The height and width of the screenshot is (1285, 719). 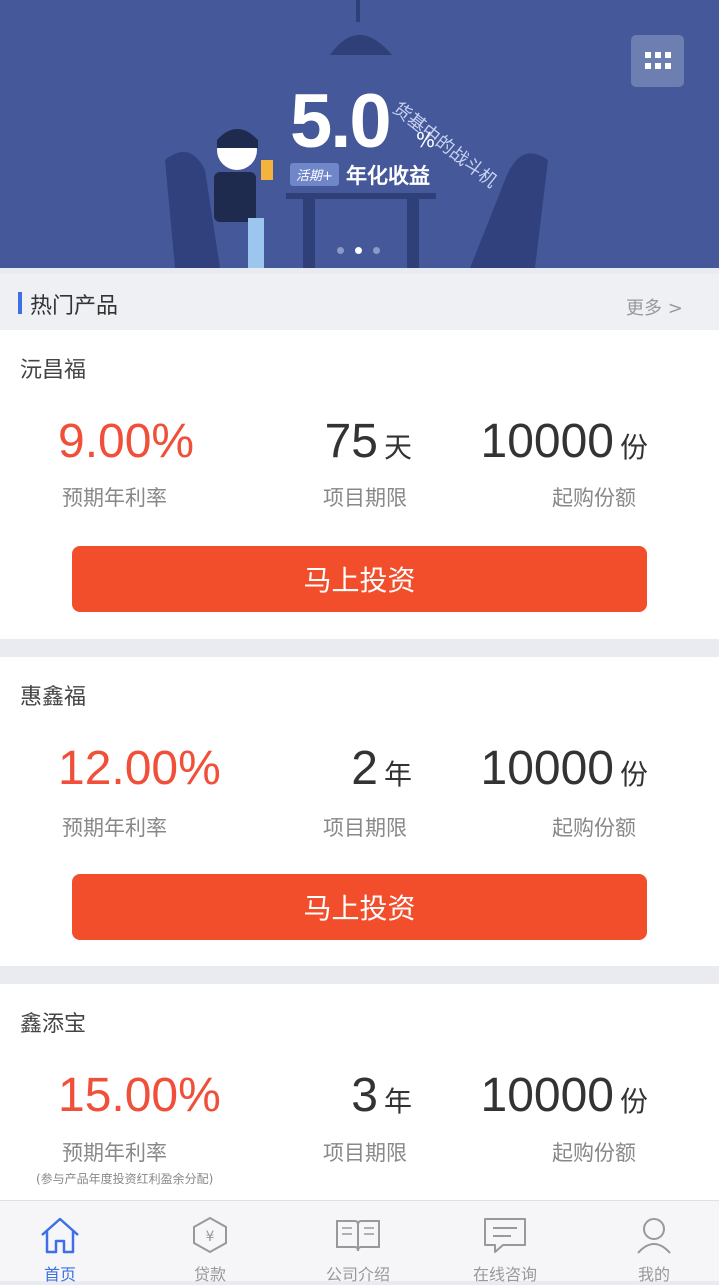 I want to click on grid-menu-button, so click(x=657, y=61).